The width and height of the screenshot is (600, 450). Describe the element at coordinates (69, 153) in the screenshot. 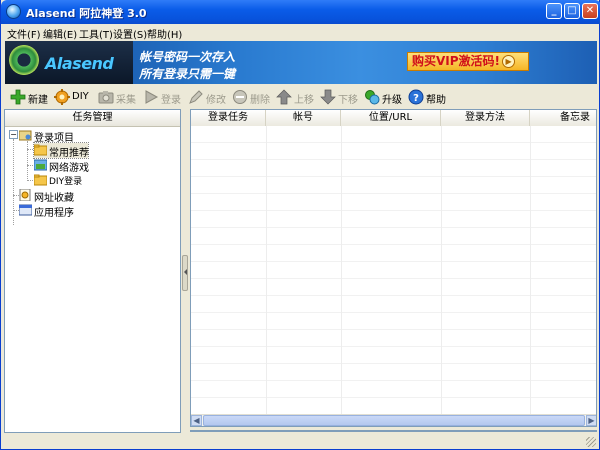

I see `tree-label: 常用推荐` at that location.